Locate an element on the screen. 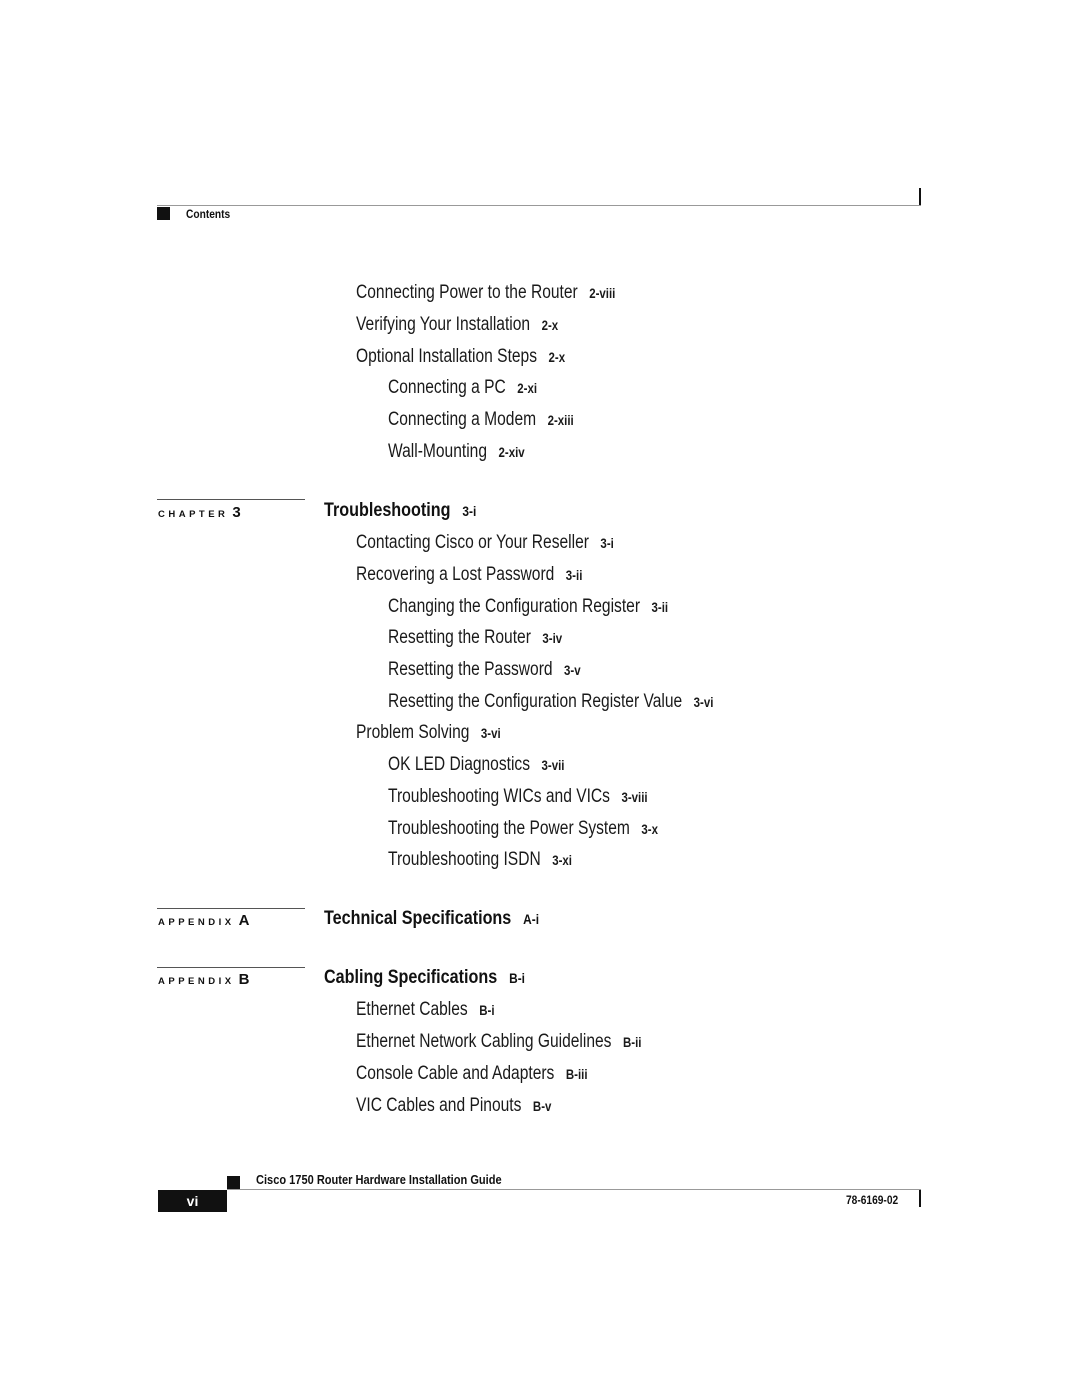  appendix-b-rule is located at coordinates (231, 967).